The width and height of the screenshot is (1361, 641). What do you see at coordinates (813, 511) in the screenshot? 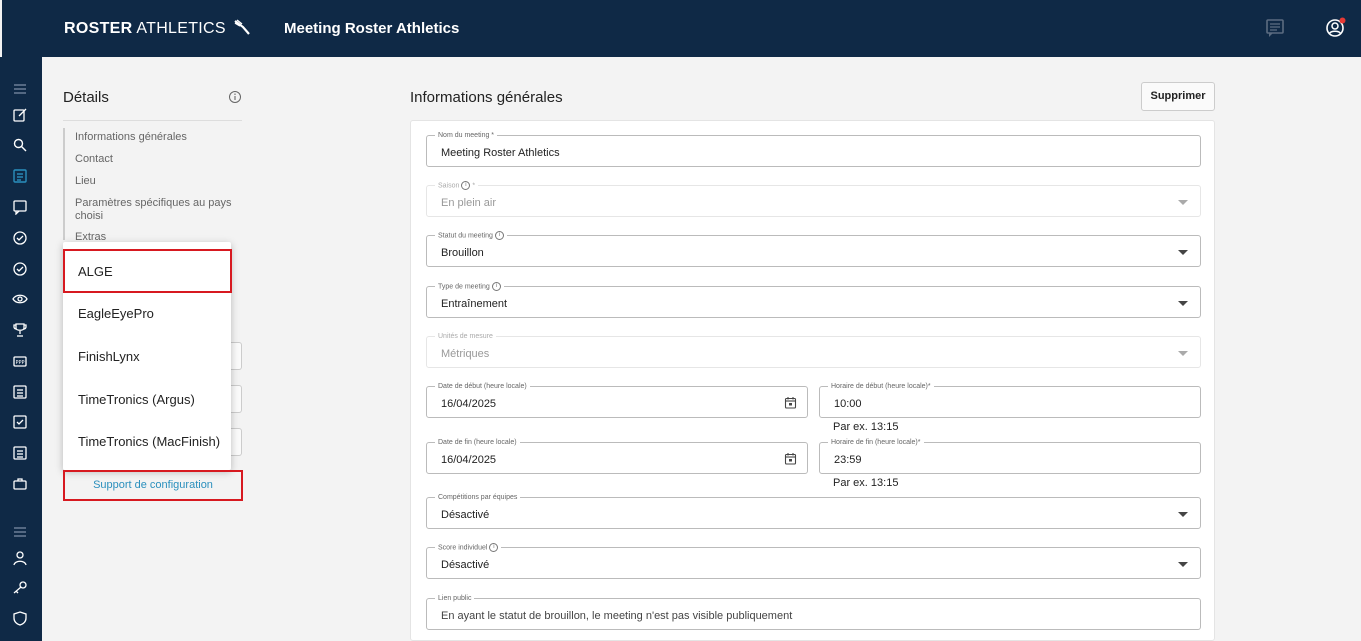
I see `team-competitions-select: Compétitions par équipes Désactivé` at bounding box center [813, 511].